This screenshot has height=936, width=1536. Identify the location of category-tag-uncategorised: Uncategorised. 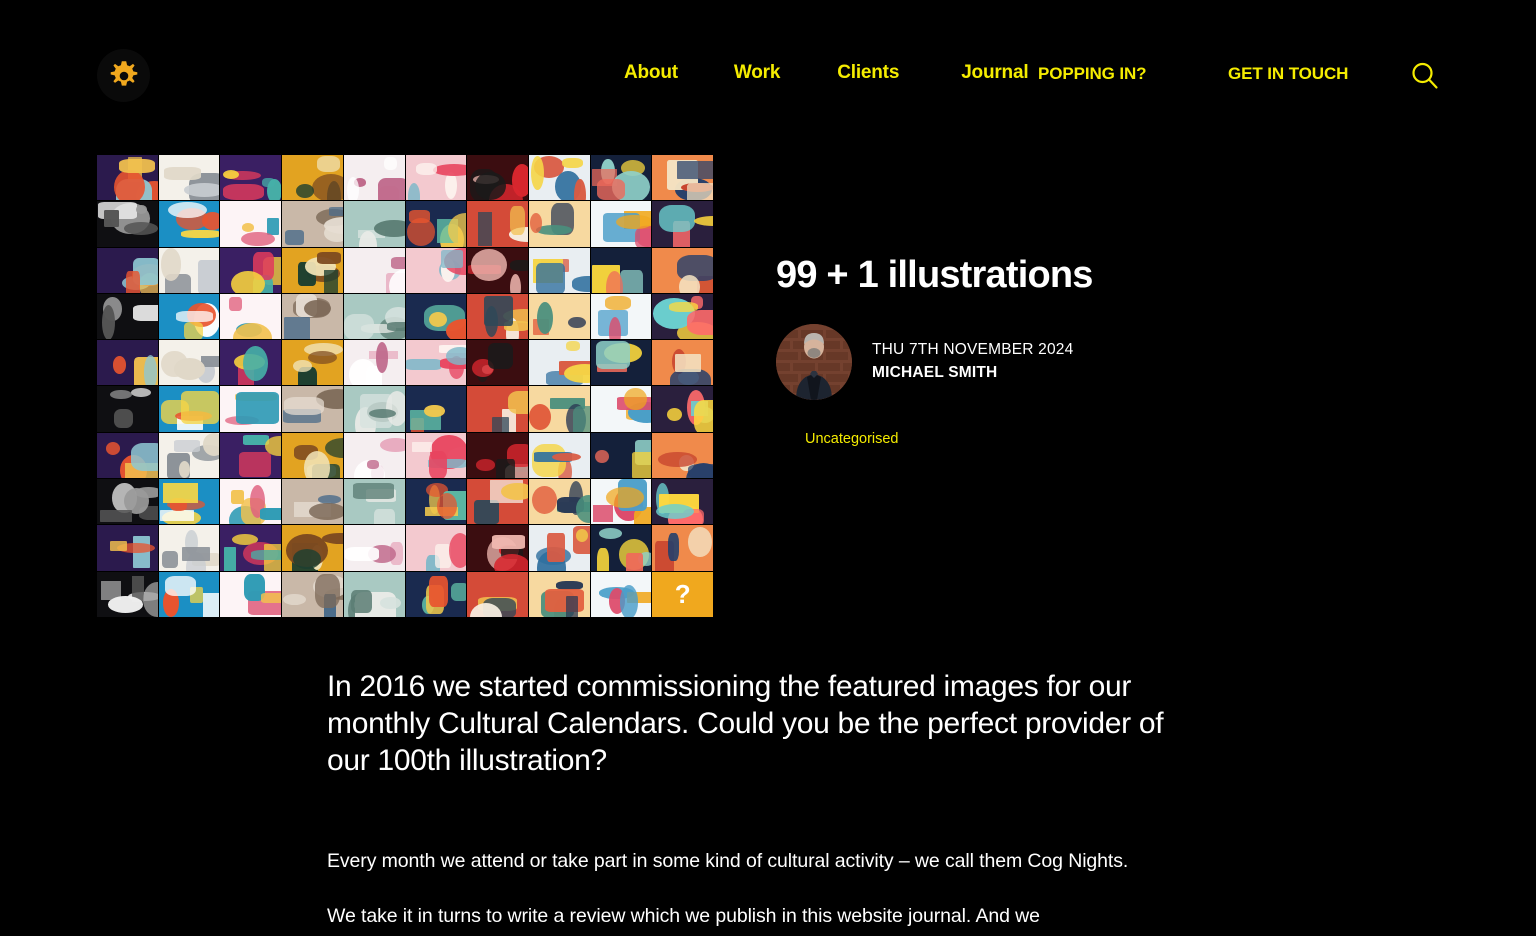
(852, 439).